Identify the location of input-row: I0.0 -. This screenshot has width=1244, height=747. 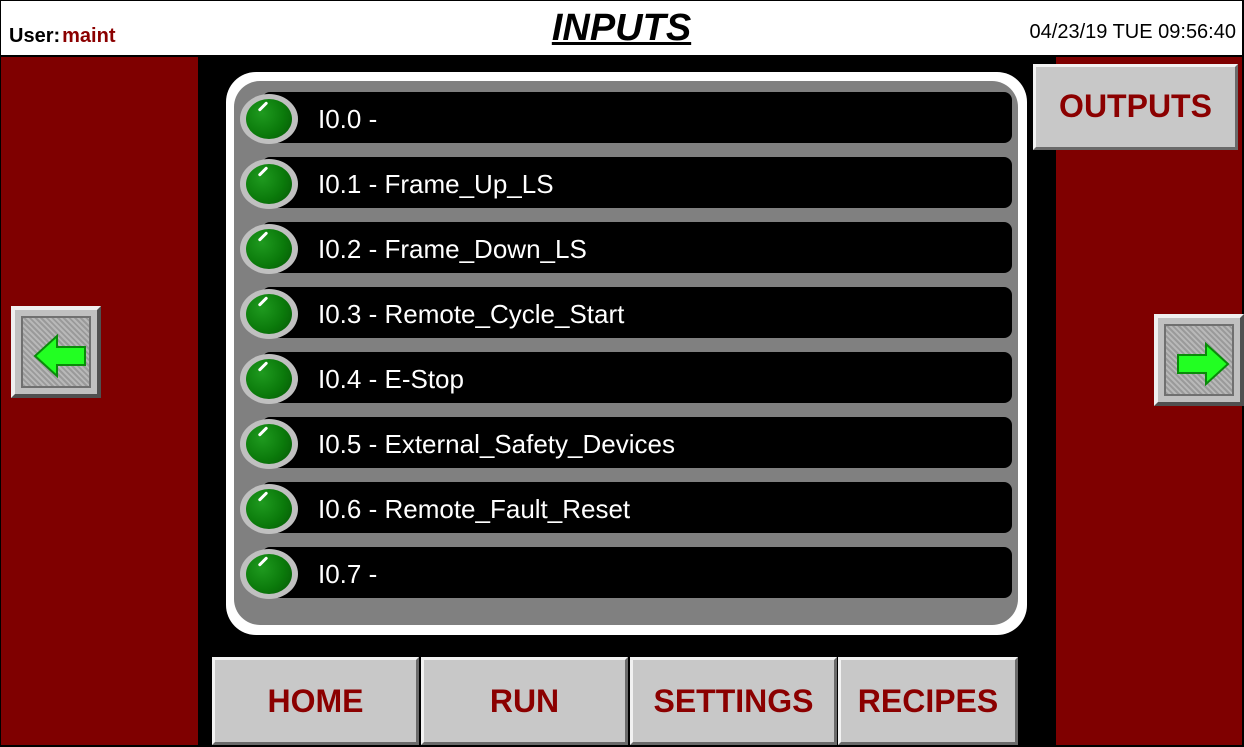
(626, 118).